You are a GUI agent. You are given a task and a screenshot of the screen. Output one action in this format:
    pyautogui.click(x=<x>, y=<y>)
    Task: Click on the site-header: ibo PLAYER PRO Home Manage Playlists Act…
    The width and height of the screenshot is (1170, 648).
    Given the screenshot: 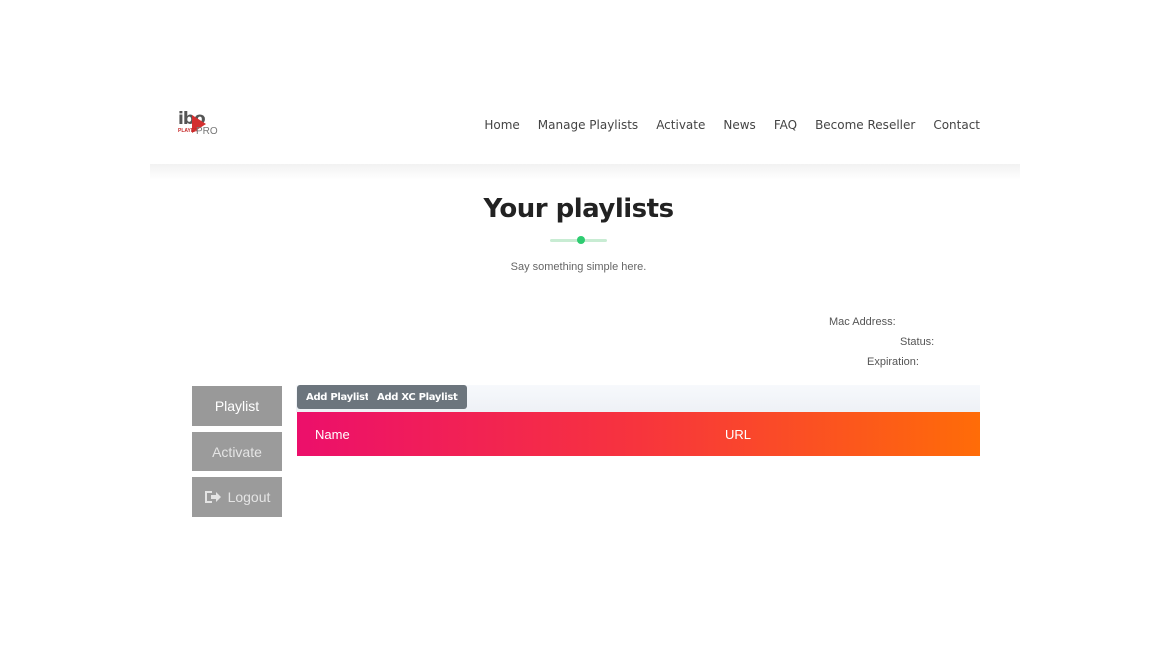 What is the action you would take?
    pyautogui.click(x=585, y=132)
    